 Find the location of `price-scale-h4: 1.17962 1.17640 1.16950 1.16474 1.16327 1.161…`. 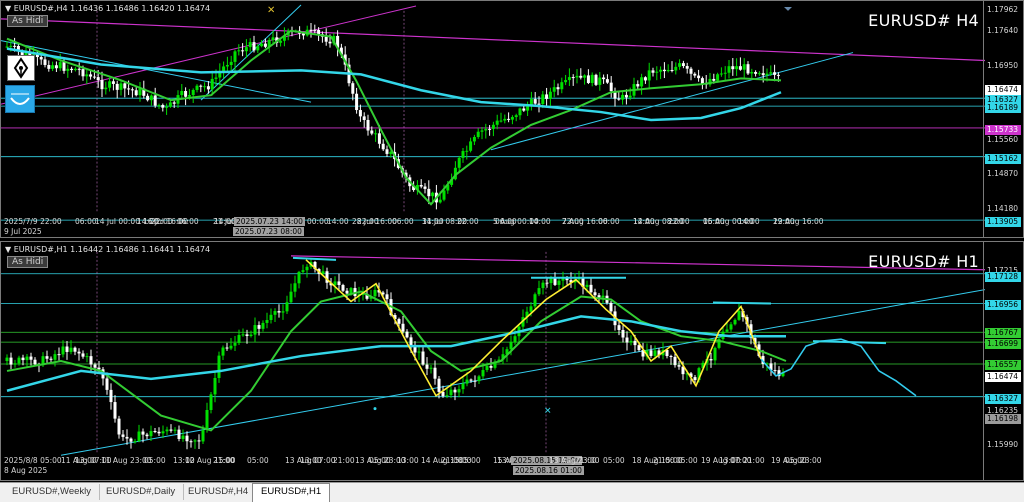

price-scale-h4: 1.17962 1.17640 1.16950 1.16474 1.16327 1.161… is located at coordinates (1003, 119).